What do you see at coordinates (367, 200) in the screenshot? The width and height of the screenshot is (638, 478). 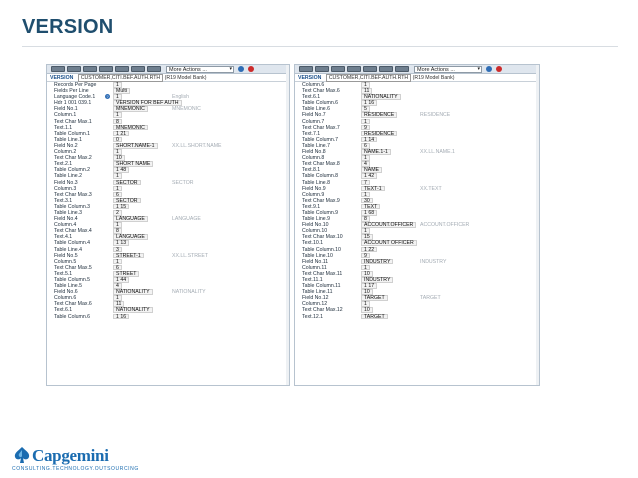 I see `field-value-input: 30` at bounding box center [367, 200].